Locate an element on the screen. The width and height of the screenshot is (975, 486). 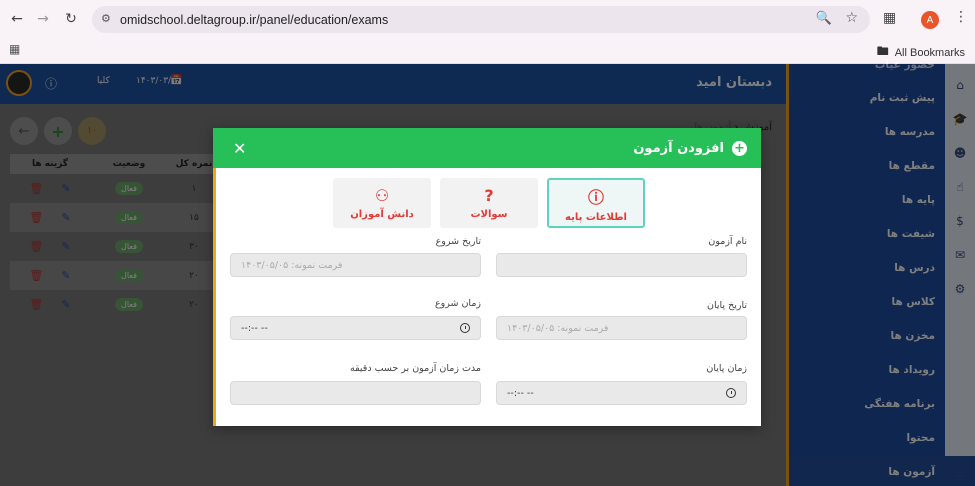
start-date-input: فرمت نمونه: ۱۴۰۳/۰۵/۰۵ is located at coordinates (355, 265).